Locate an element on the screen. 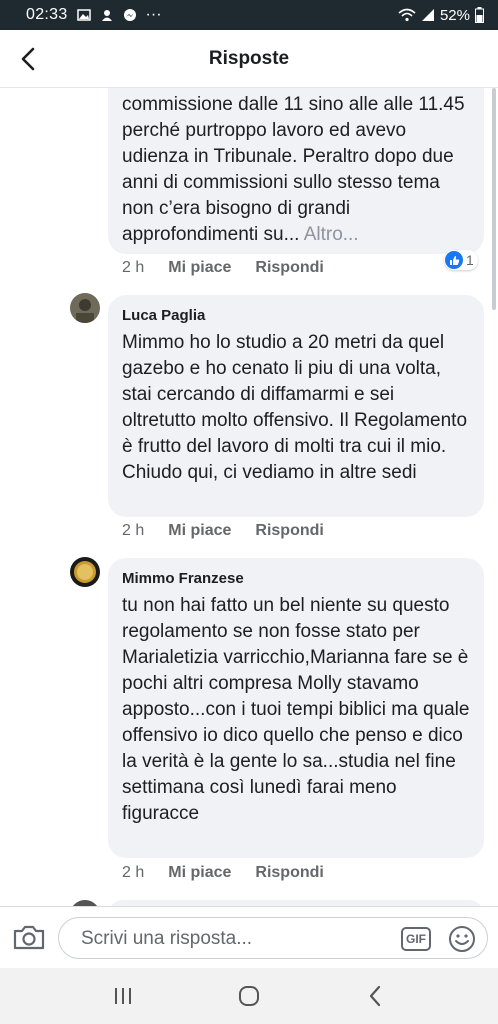 The width and height of the screenshot is (498, 1024). emoji-icon is located at coordinates (462, 939).